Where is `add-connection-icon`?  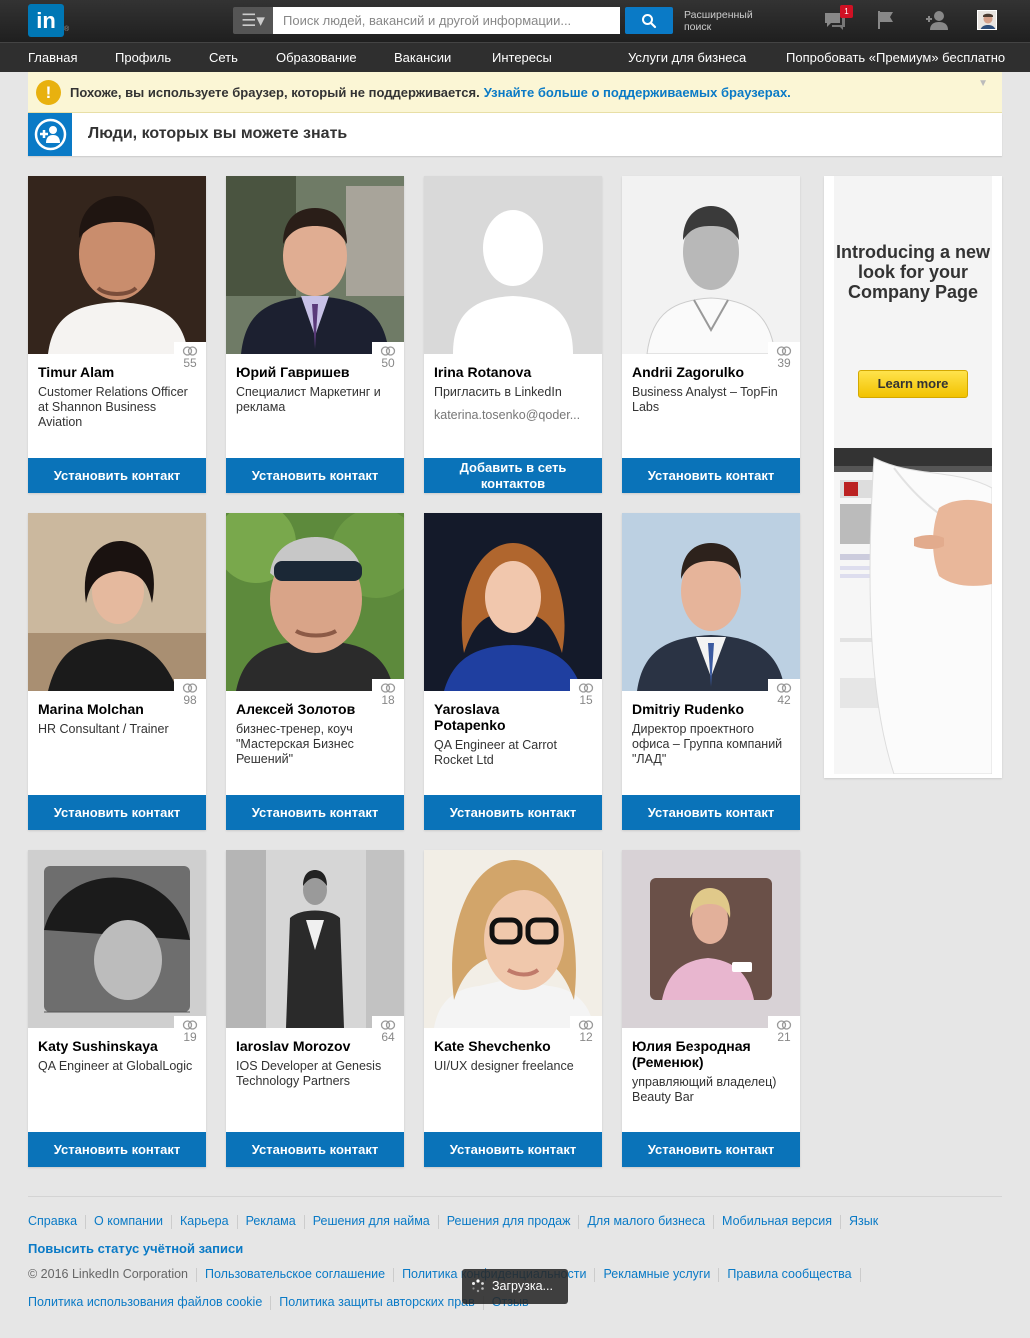 add-connection-icon is located at coordinates (937, 20).